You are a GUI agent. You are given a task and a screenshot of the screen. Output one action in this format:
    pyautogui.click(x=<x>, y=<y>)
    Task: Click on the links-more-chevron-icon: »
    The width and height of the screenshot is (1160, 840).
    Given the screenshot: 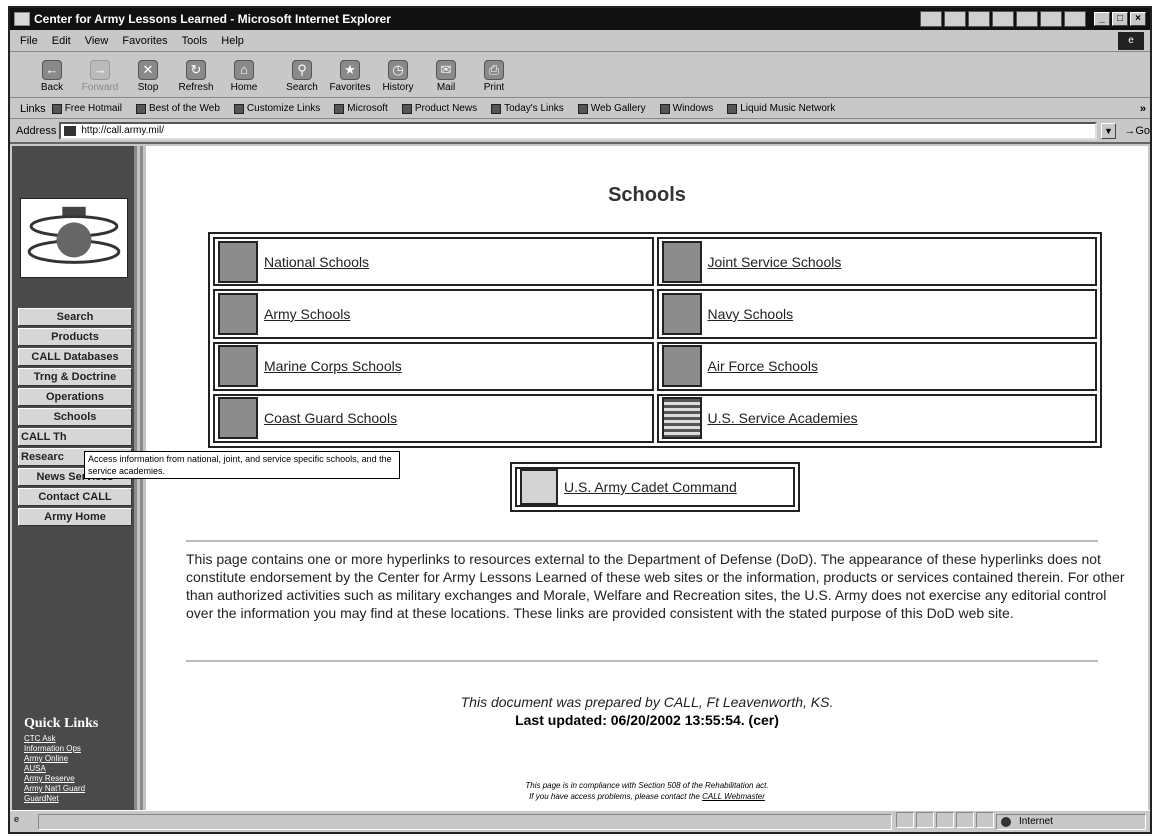 What is the action you would take?
    pyautogui.click(x=1143, y=109)
    